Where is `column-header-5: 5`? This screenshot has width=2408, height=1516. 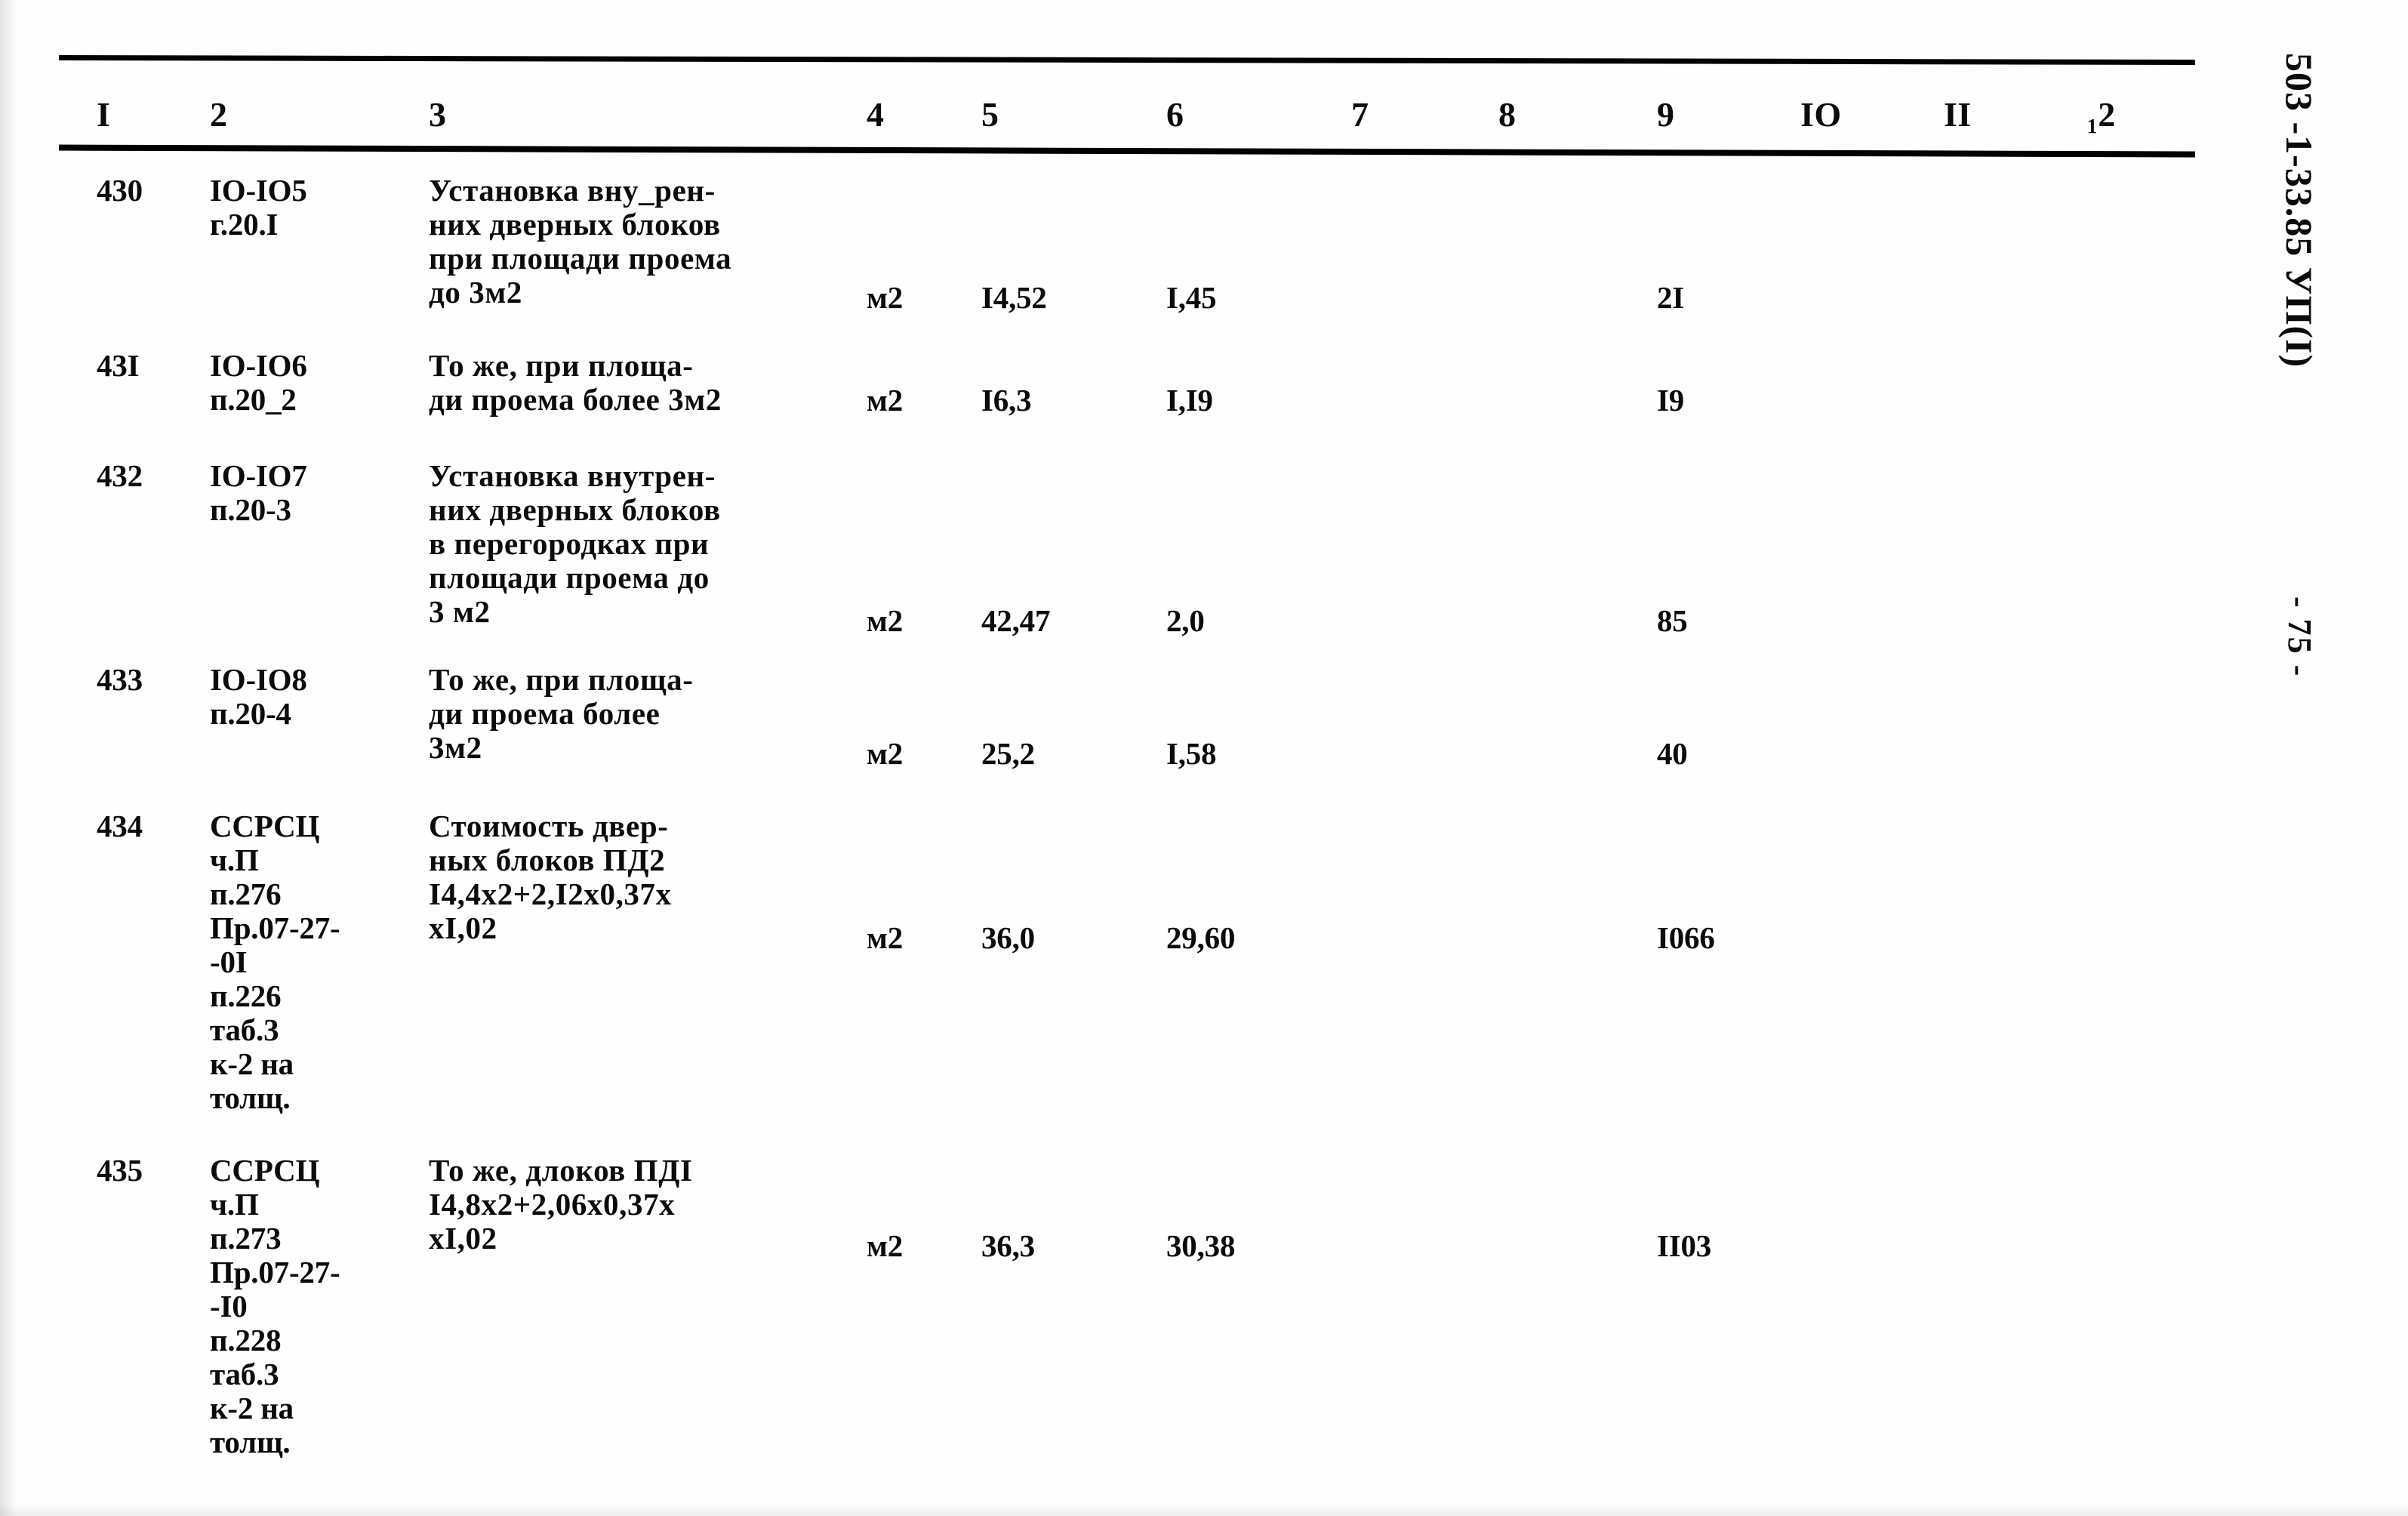 column-header-5: 5 is located at coordinates (990, 114).